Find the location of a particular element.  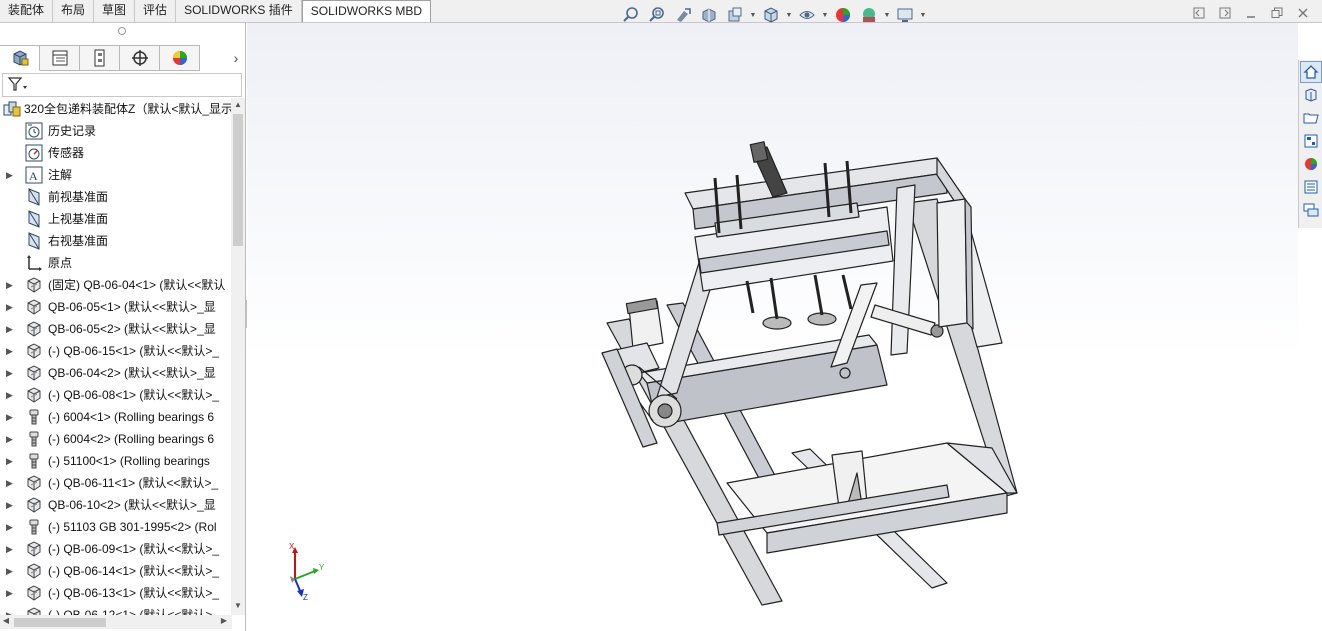

tree-item-label: 历史记录 is located at coordinates (72, 131).